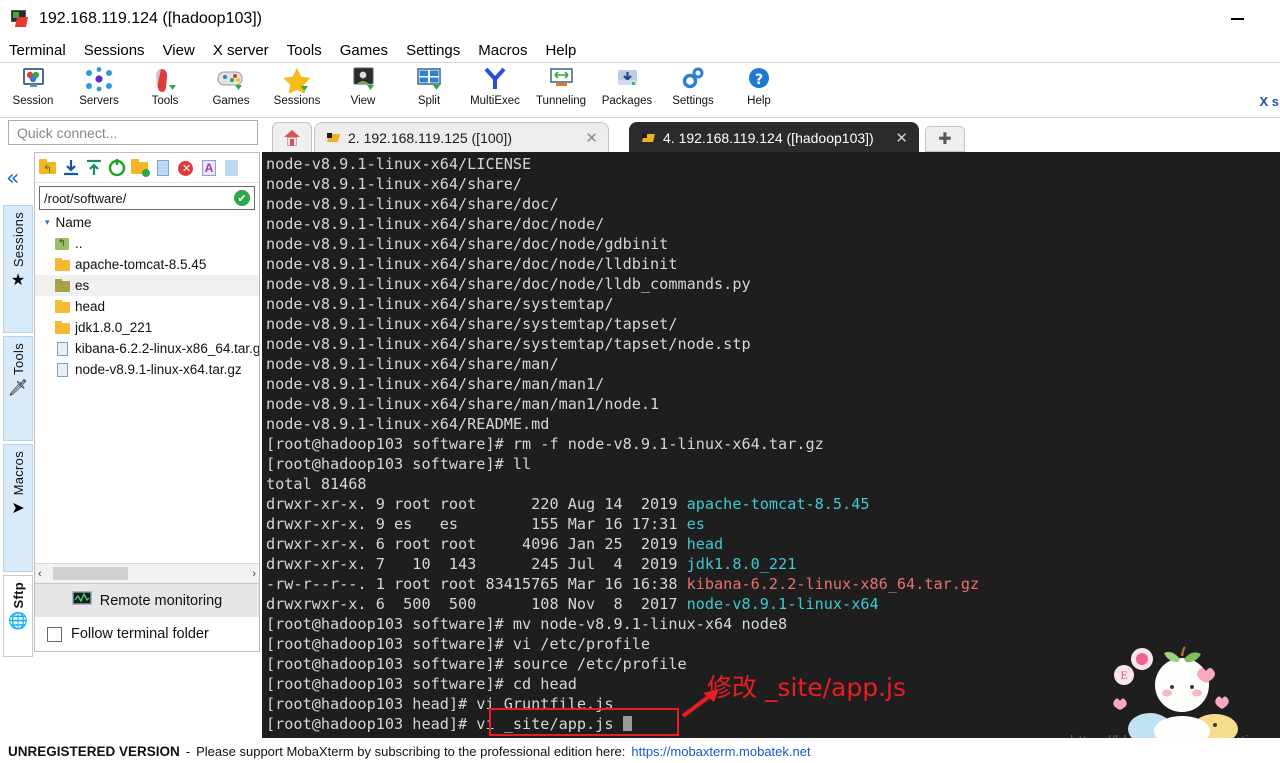 This screenshot has height=763, width=1280. I want to click on sidebar-item-label: Sftp, so click(18, 595).